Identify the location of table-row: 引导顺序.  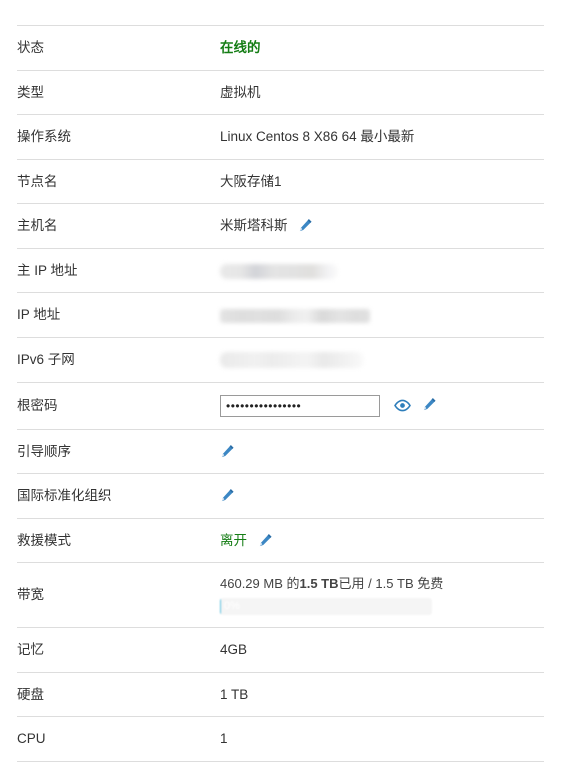
(280, 451).